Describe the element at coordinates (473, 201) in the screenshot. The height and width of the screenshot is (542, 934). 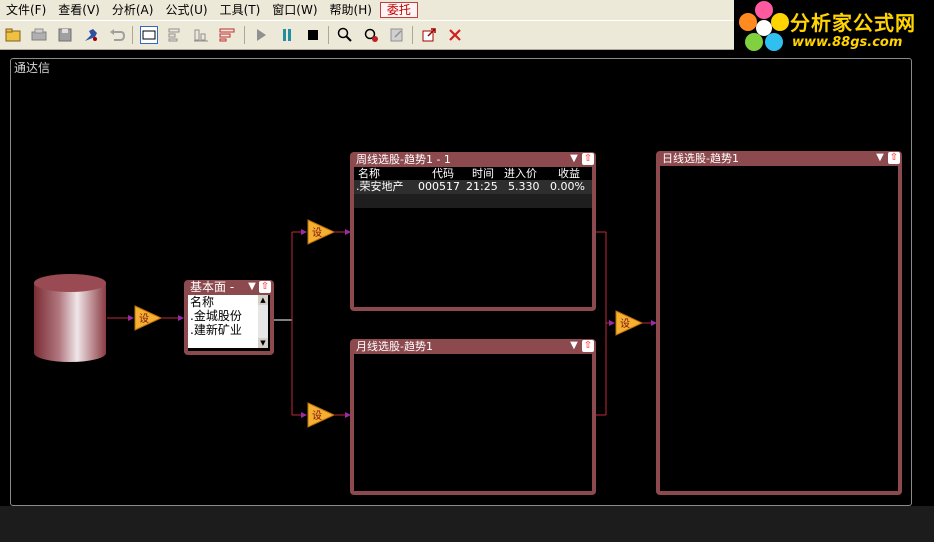
I see `table-row` at that location.